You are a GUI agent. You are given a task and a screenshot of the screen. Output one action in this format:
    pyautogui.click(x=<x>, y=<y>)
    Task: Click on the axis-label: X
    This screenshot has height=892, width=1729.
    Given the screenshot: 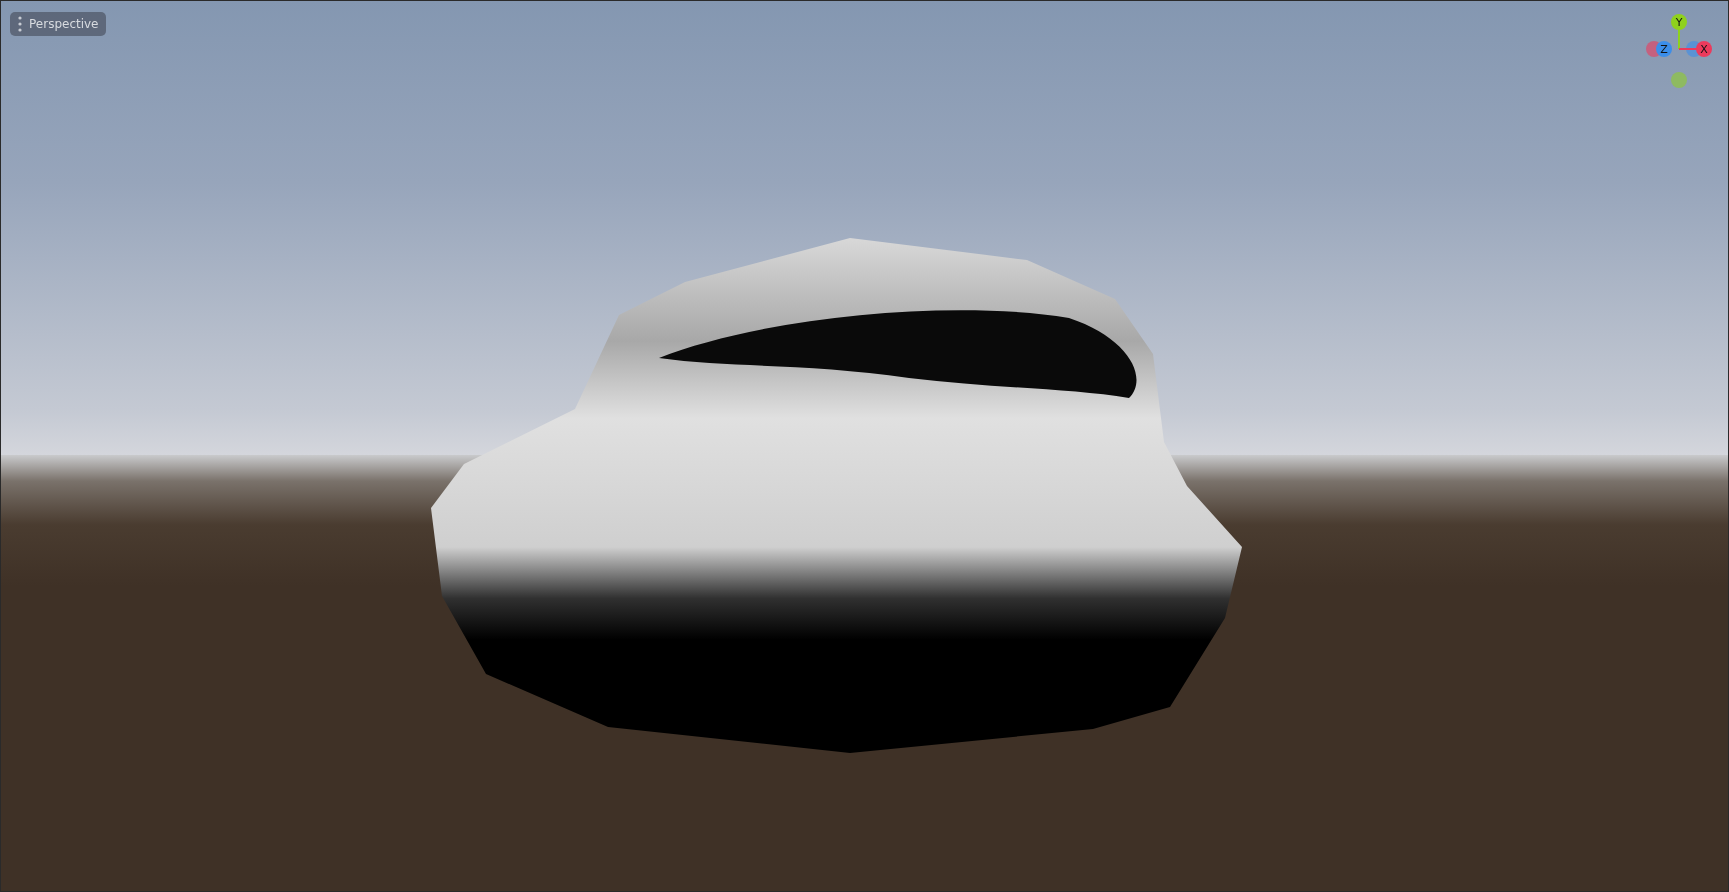 What is the action you would take?
    pyautogui.click(x=1704, y=49)
    